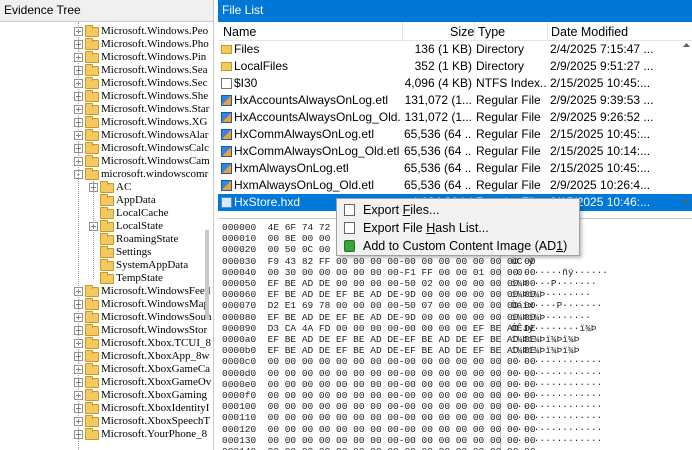 The image size is (692, 450). I want to click on file-name: Files, so click(247, 49).